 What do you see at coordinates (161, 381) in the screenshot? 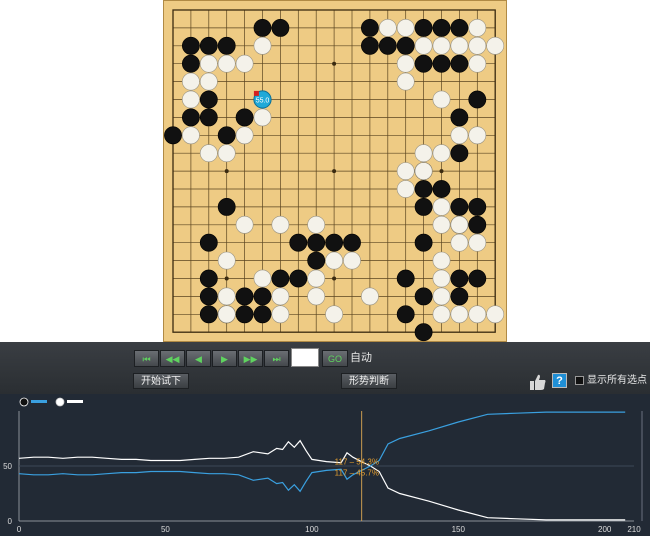
I see `start-trial-button: 开始试下` at bounding box center [161, 381].